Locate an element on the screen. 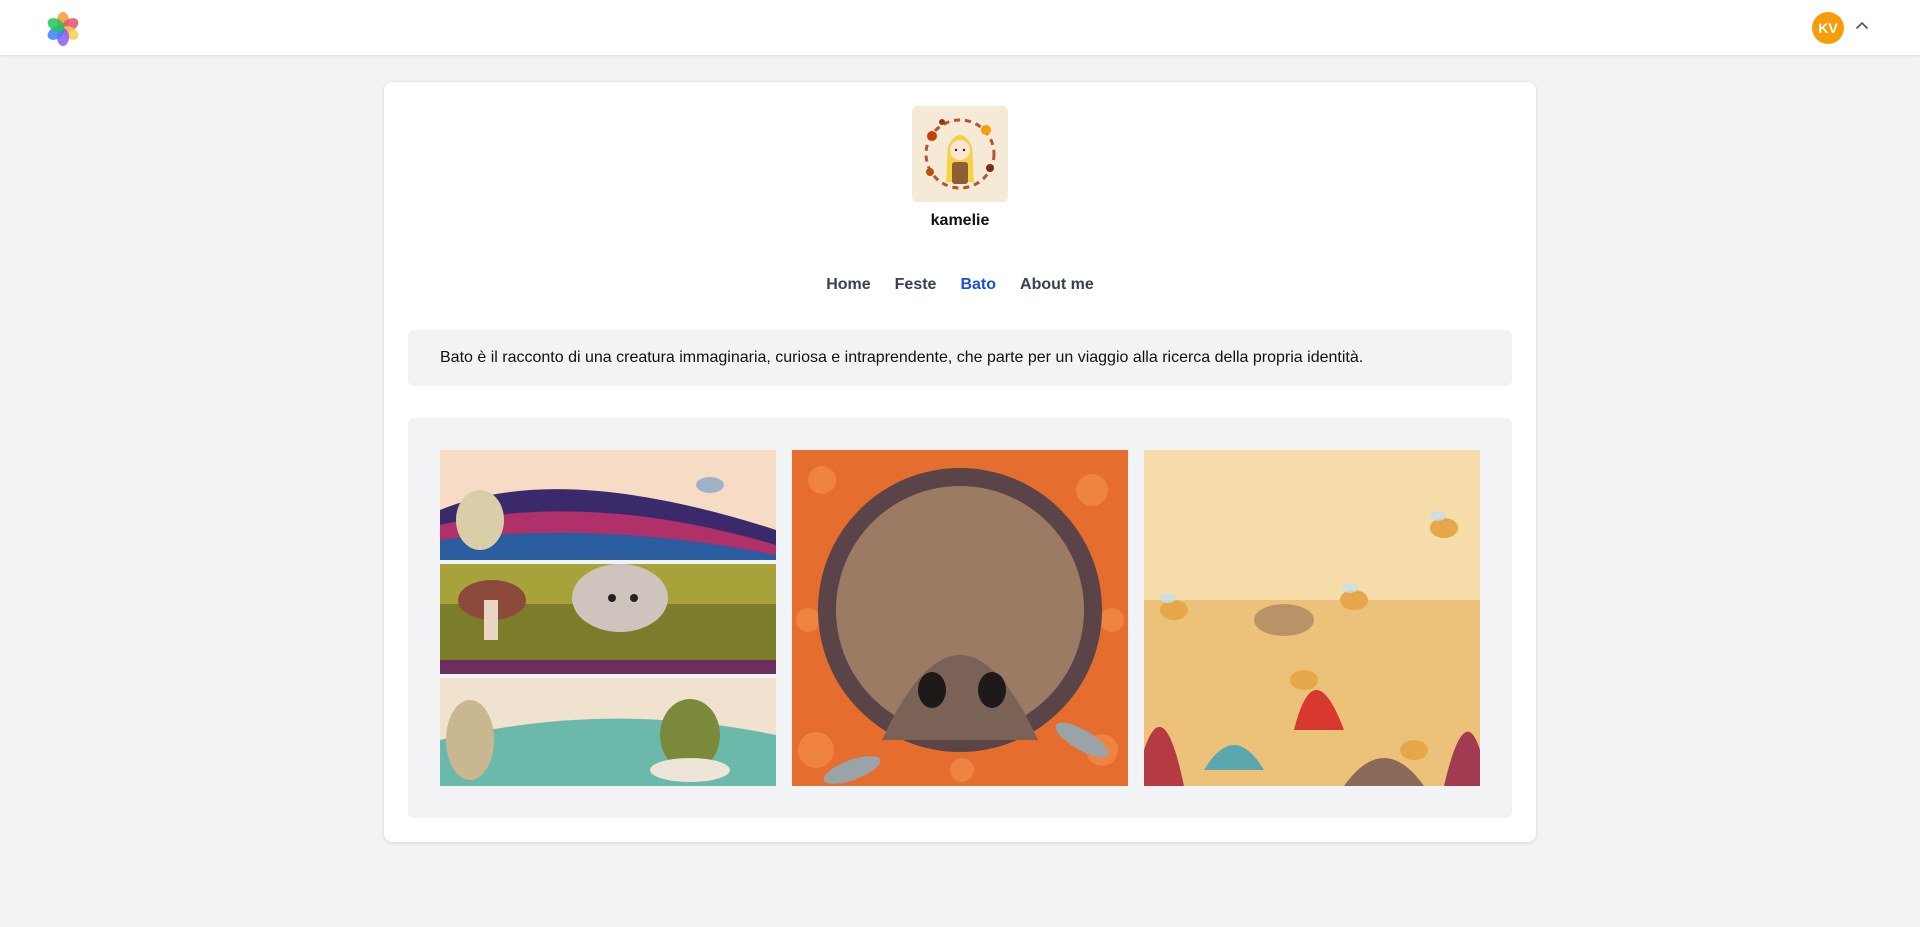 This screenshot has width=1920, height=927. illustration-hole-creature-icon is located at coordinates (960, 618).